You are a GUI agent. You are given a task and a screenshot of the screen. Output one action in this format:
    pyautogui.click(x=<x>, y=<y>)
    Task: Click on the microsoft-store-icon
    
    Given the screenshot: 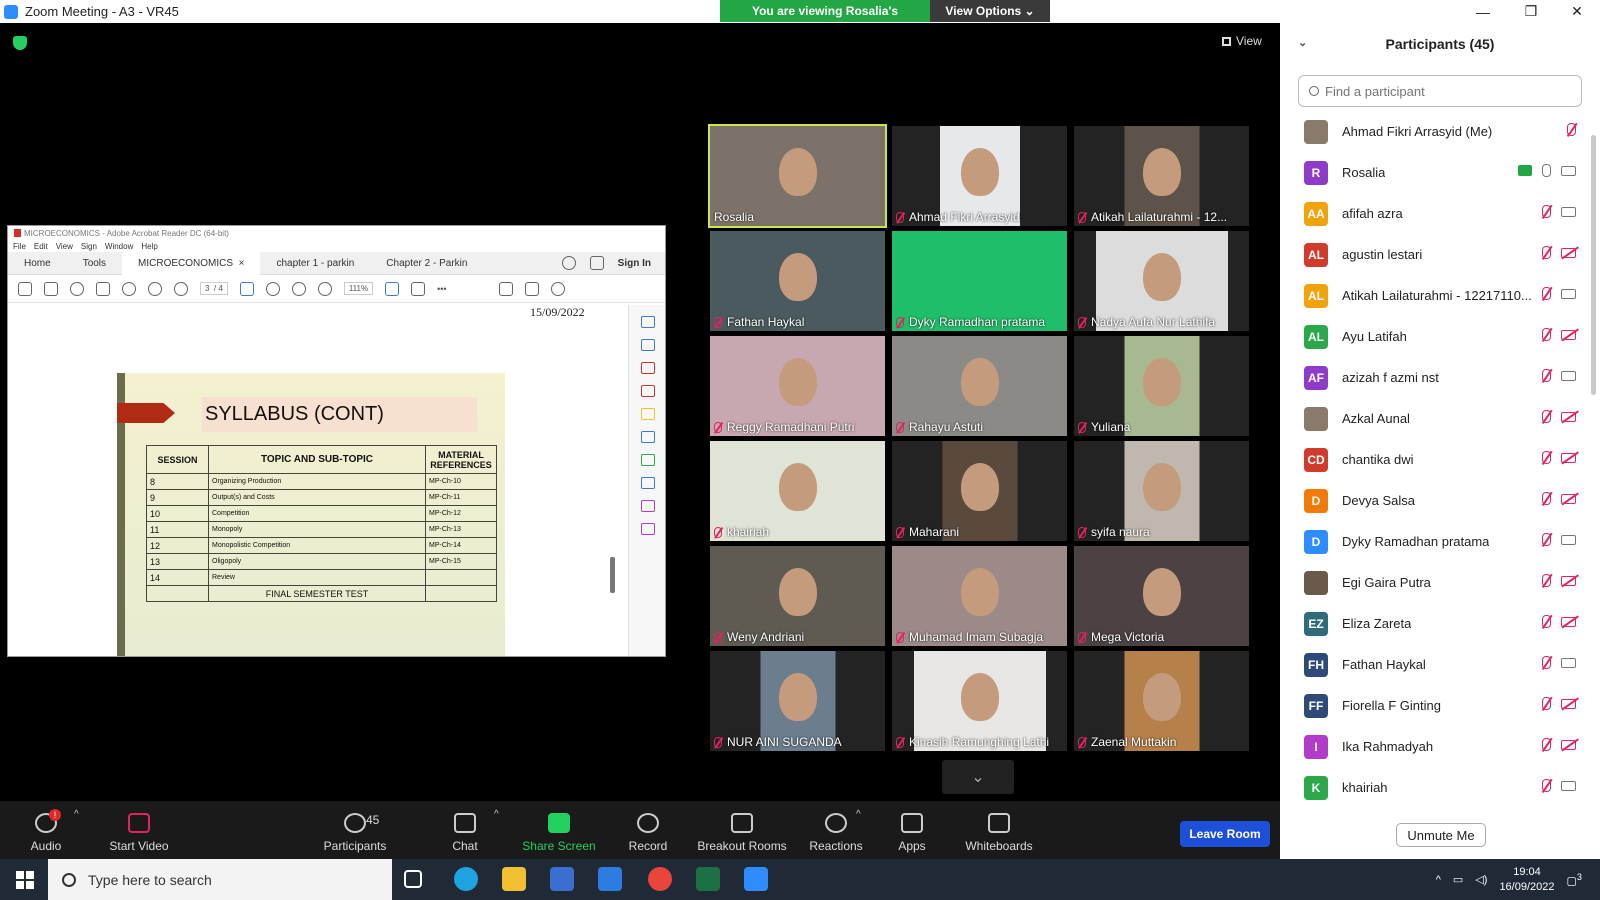 What is the action you would take?
    pyautogui.click(x=562, y=879)
    